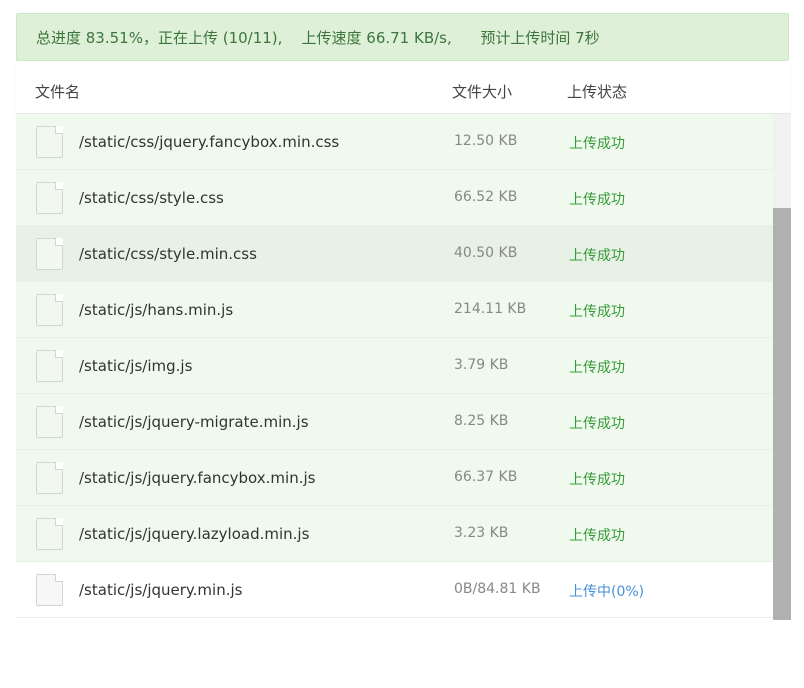 The height and width of the screenshot is (688, 804). Describe the element at coordinates (168, 254) in the screenshot. I see `file-name: /static/css/style.min.css` at that location.